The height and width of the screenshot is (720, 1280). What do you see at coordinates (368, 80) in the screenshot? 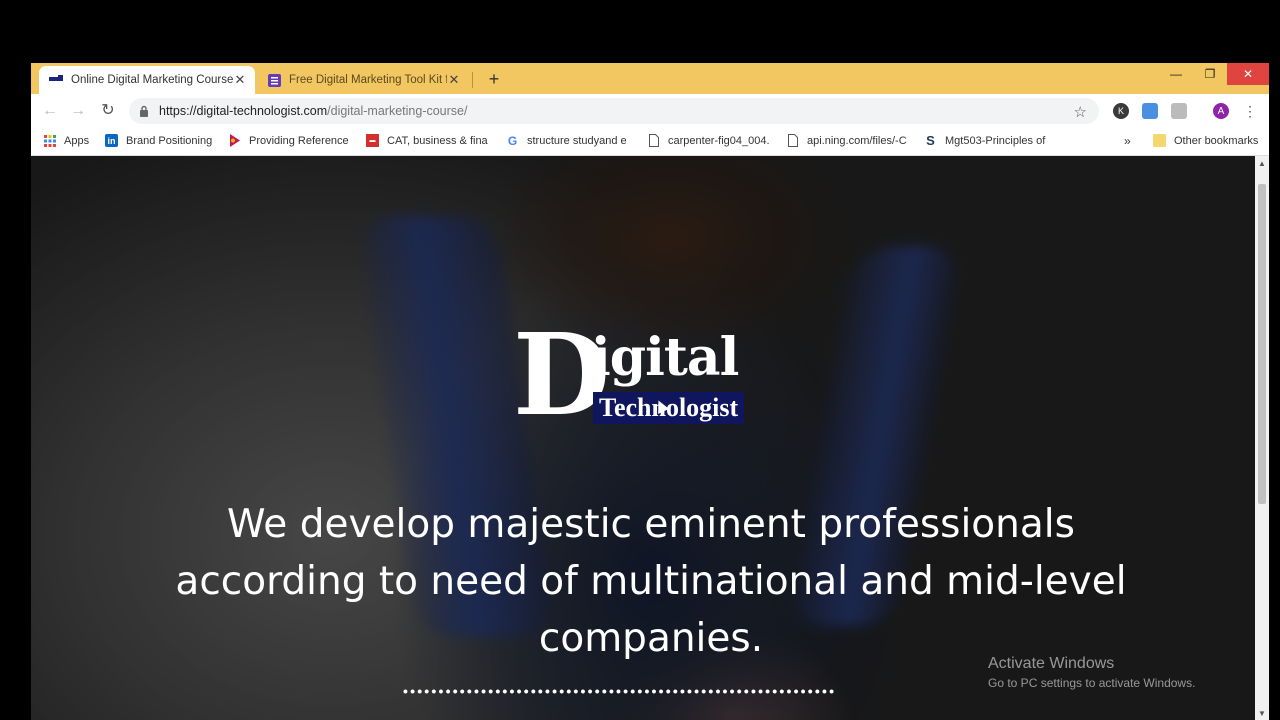
I see `tab-title: Free Digital Marketing Tool Kit fo` at bounding box center [368, 80].